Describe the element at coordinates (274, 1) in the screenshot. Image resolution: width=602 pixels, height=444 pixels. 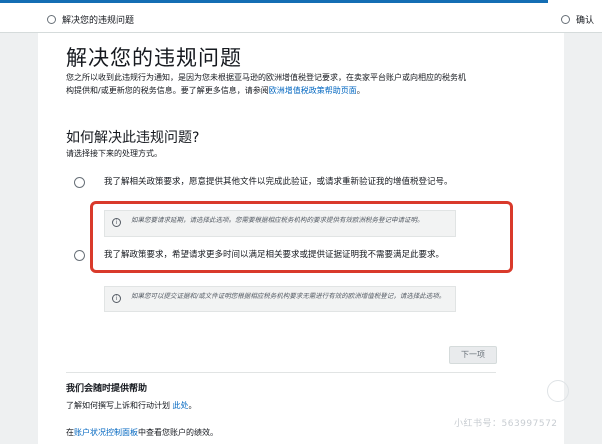
I see `progress-accent-bar` at that location.